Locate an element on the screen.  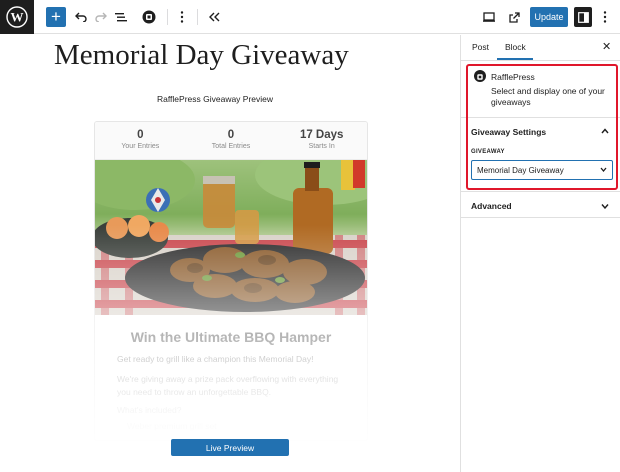
chevron-down-icon is located at coordinates (605, 206).